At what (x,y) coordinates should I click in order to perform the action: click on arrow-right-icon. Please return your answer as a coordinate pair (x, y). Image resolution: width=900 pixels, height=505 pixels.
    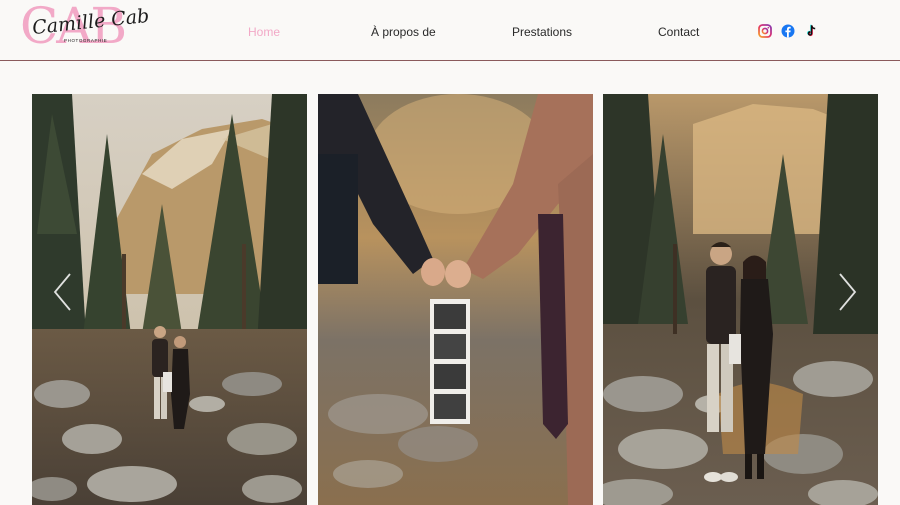
    Looking at the image, I should click on (847, 292).